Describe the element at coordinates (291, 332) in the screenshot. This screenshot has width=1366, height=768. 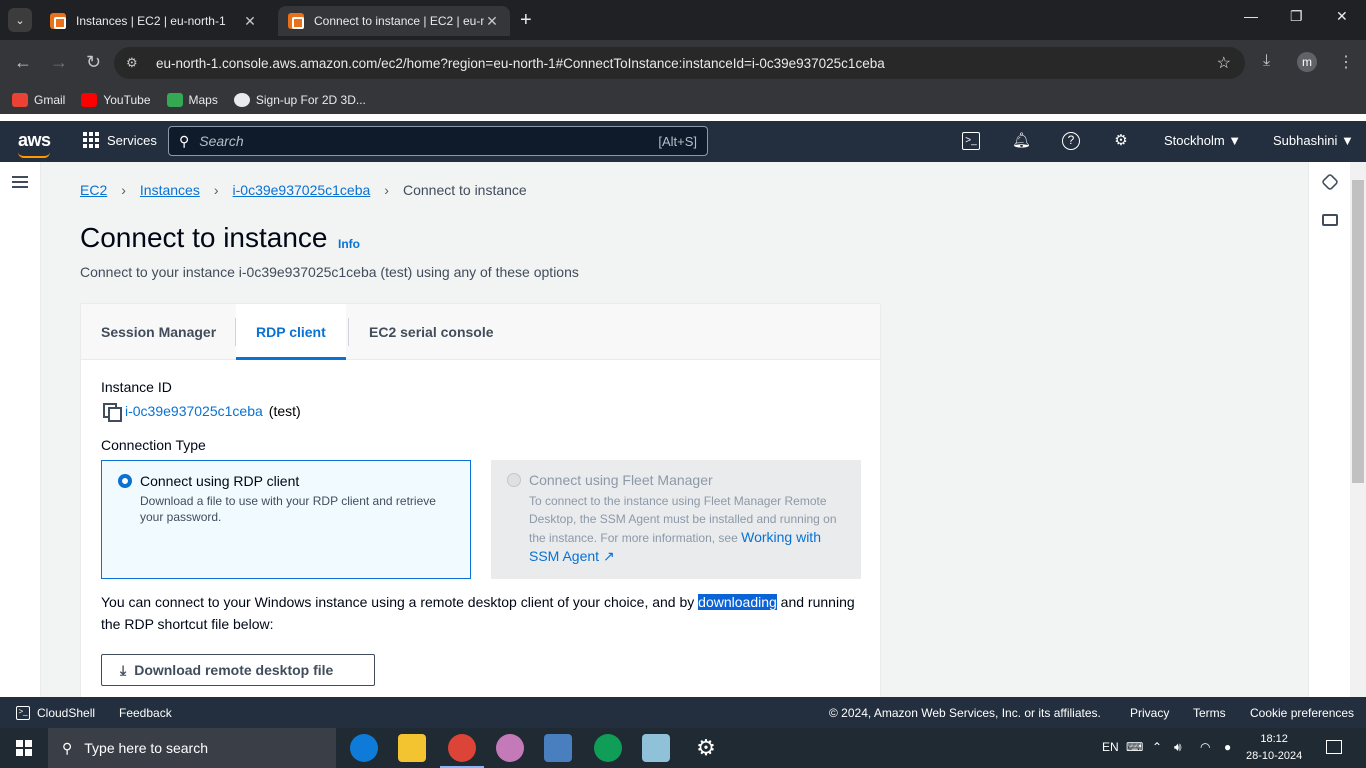
I see `tab-rdp-client: RDP client` at that location.